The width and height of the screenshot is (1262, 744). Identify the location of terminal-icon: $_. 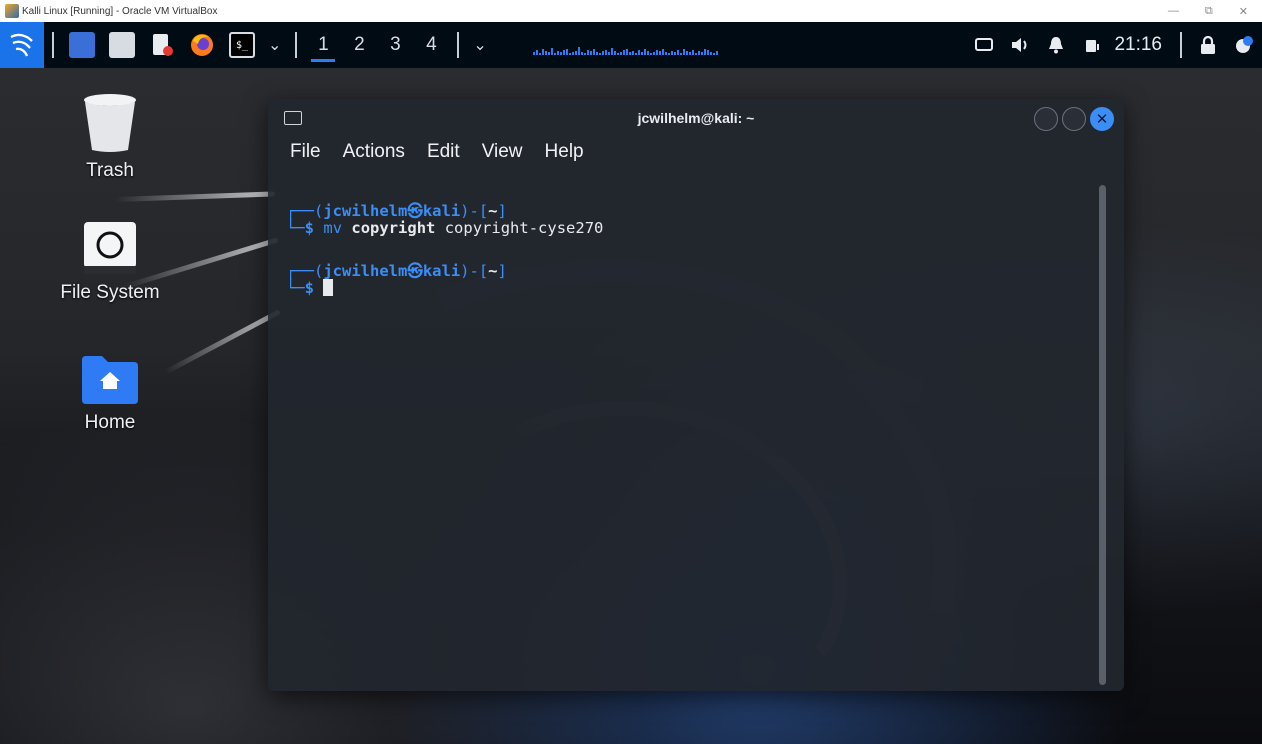
(242, 45).